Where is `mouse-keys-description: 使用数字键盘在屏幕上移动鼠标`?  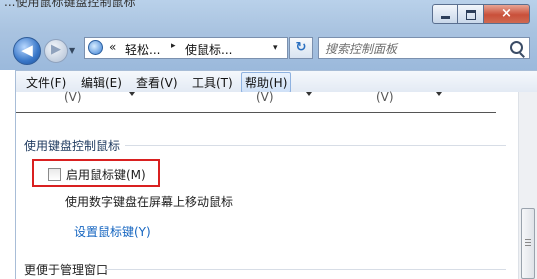
mouse-keys-description: 使用数字键盘在屏幕上移动鼠标 is located at coordinates (149, 202).